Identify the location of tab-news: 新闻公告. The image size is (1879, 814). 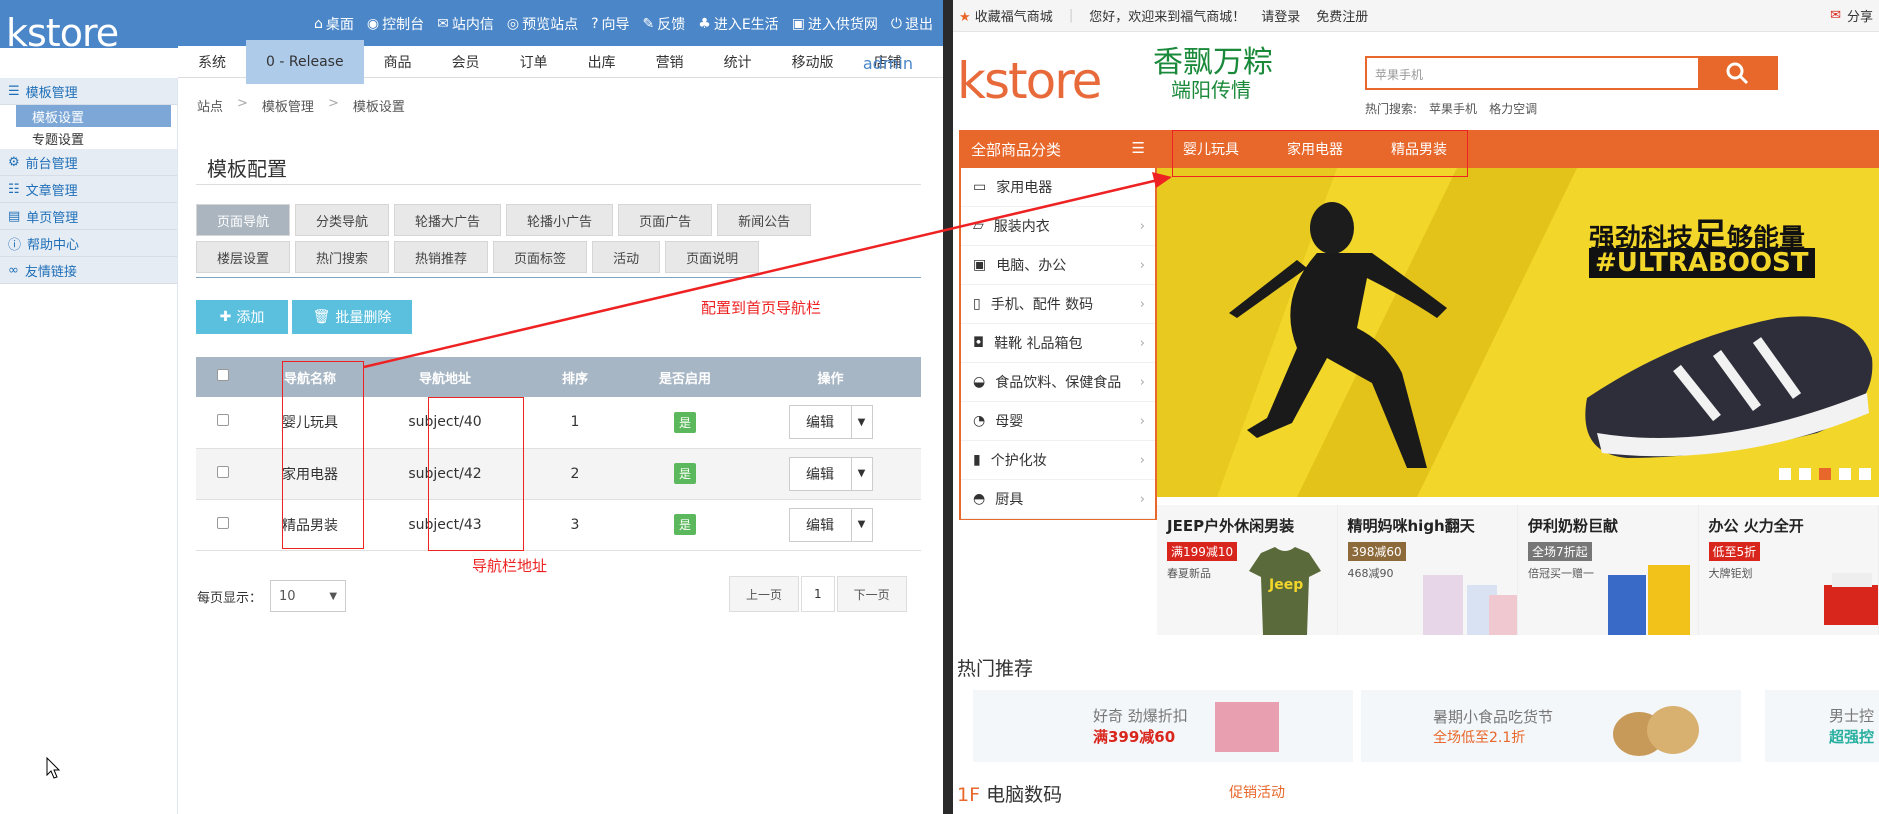
(764, 220).